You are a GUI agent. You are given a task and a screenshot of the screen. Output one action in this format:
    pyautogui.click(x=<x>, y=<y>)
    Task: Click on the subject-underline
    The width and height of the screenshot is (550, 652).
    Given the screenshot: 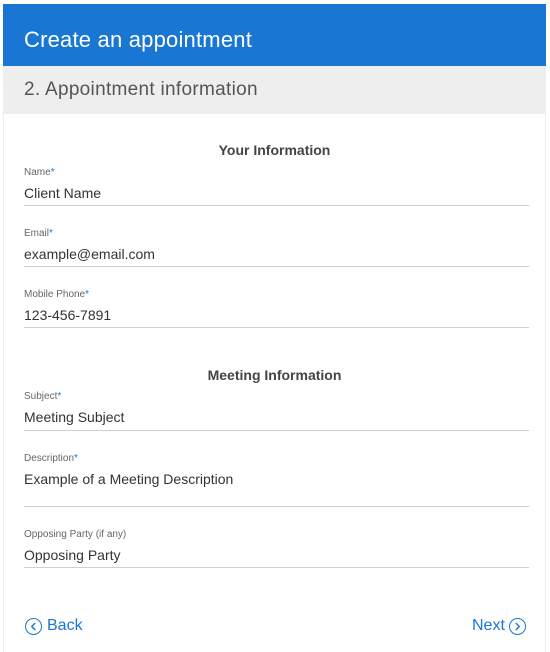 What is the action you would take?
    pyautogui.click(x=276, y=430)
    